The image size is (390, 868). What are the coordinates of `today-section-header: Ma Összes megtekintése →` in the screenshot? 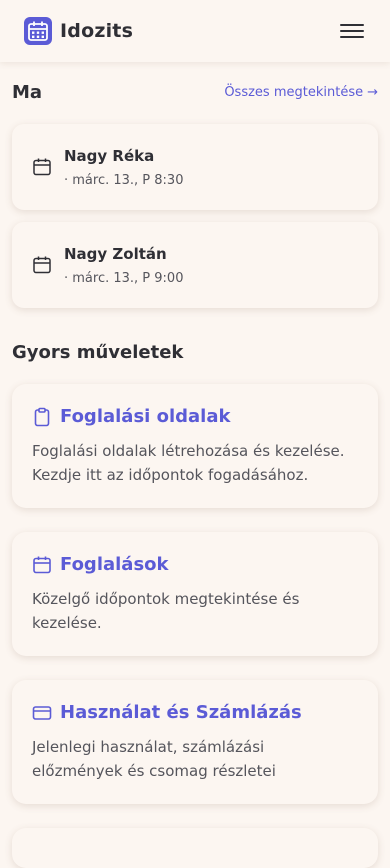 It's located at (195, 92).